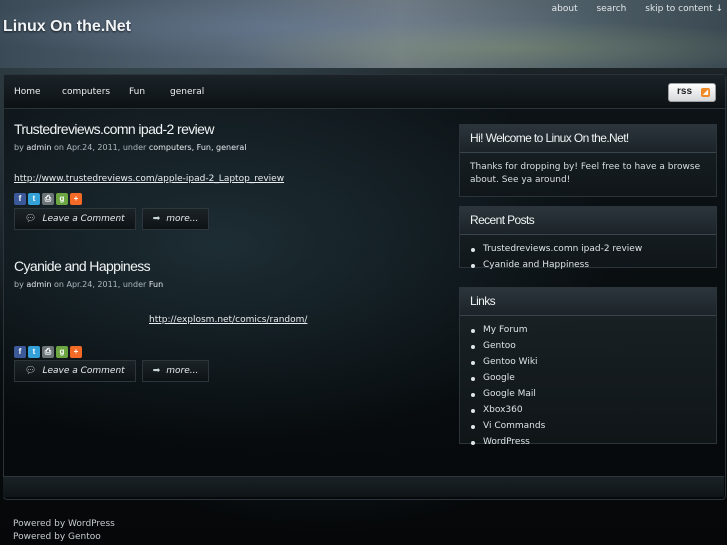 The height and width of the screenshot is (545, 727). What do you see at coordinates (588, 221) in the screenshot?
I see `widget-title: Recent Posts` at bounding box center [588, 221].